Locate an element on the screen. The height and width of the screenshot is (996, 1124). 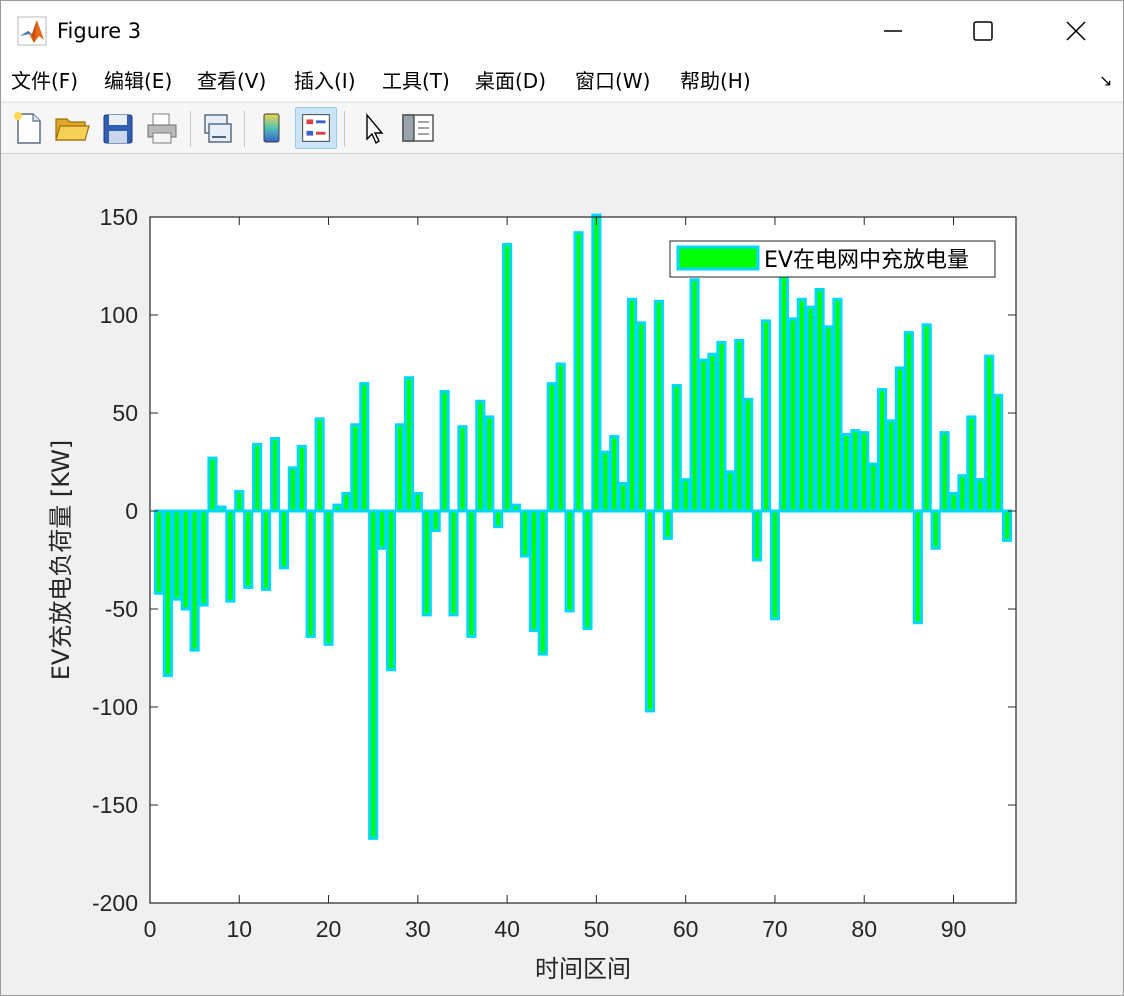
insert-colorbar-button is located at coordinates (272, 128).